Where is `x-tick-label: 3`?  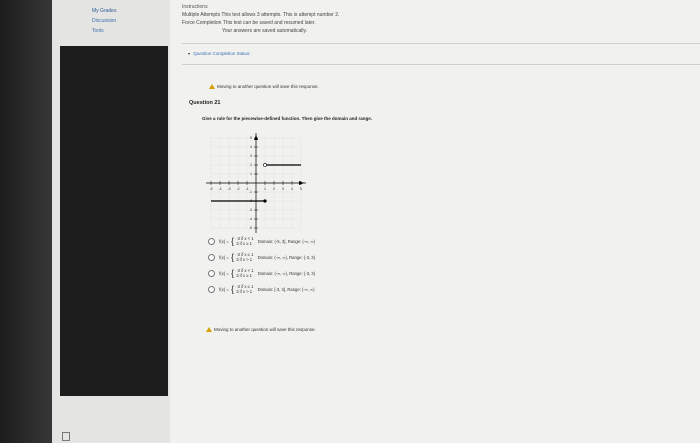
x-tick-label: 3 is located at coordinates (283, 189).